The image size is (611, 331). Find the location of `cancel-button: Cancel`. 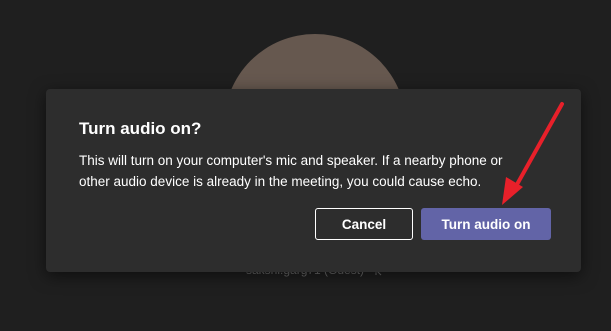

cancel-button: Cancel is located at coordinates (364, 224).